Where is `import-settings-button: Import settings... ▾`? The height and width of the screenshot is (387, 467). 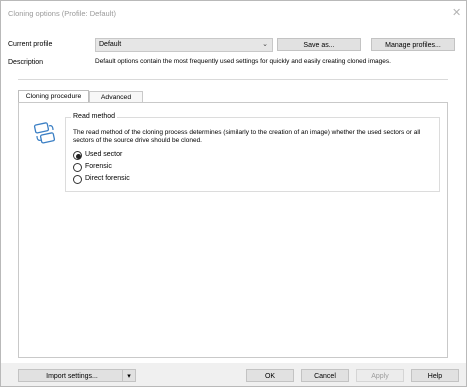 import-settings-button: Import settings... ▾ is located at coordinates (77, 375).